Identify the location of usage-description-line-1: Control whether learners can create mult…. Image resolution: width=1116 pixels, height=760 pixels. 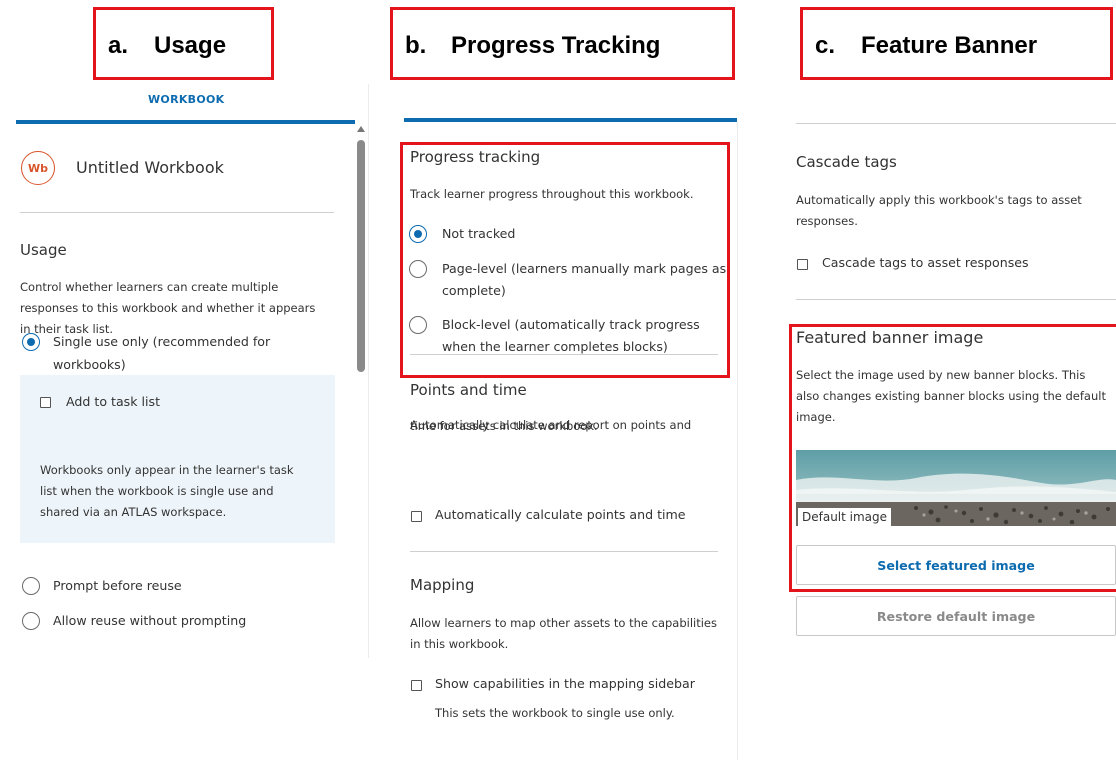
(149, 287).